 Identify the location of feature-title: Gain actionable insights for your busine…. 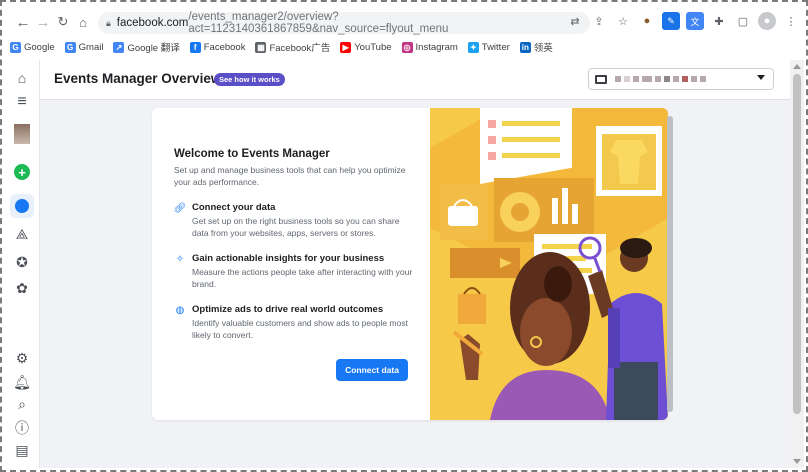
(288, 258).